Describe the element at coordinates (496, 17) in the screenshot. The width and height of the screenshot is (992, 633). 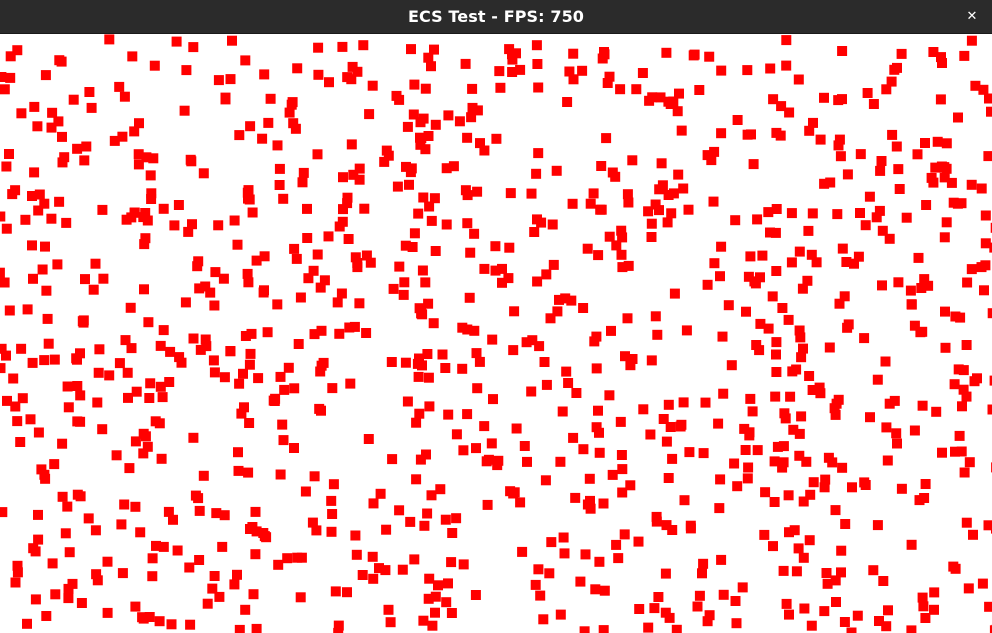
I see `title-bar: ECS Test - FPS: 750 ✕` at that location.